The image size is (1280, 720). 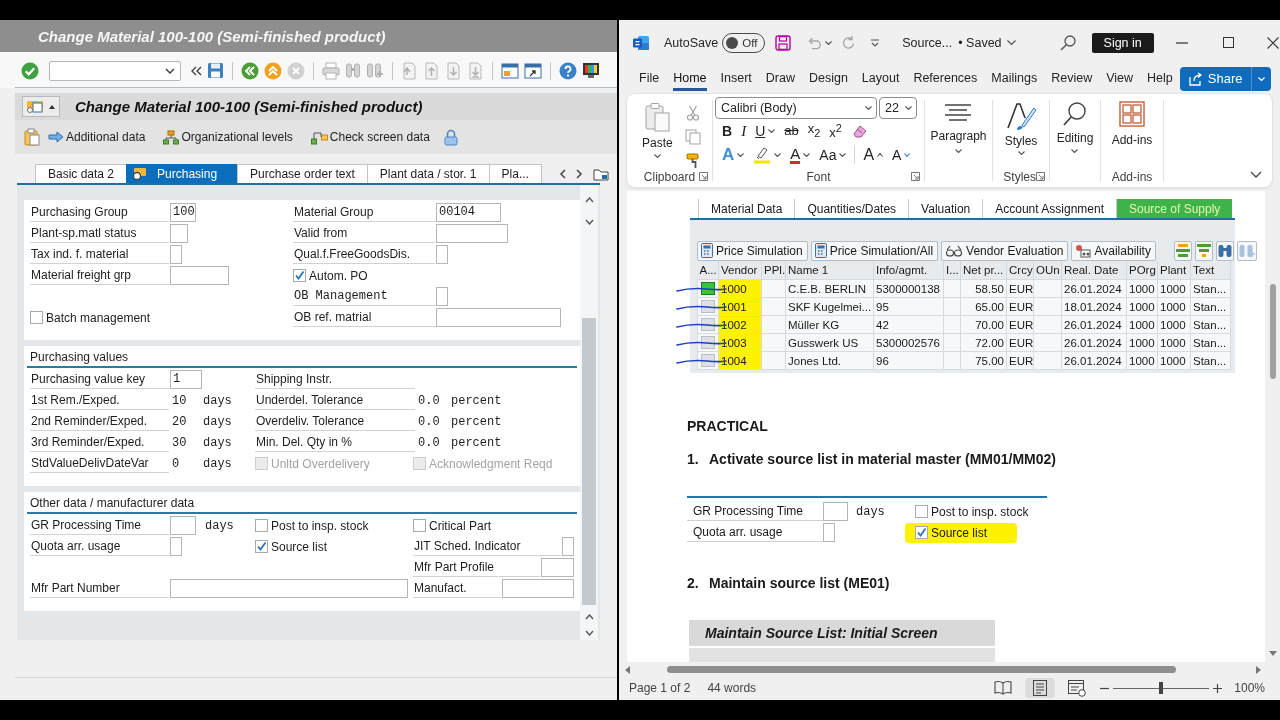 What do you see at coordinates (1040, 688) in the screenshot?
I see `print-view-button` at bounding box center [1040, 688].